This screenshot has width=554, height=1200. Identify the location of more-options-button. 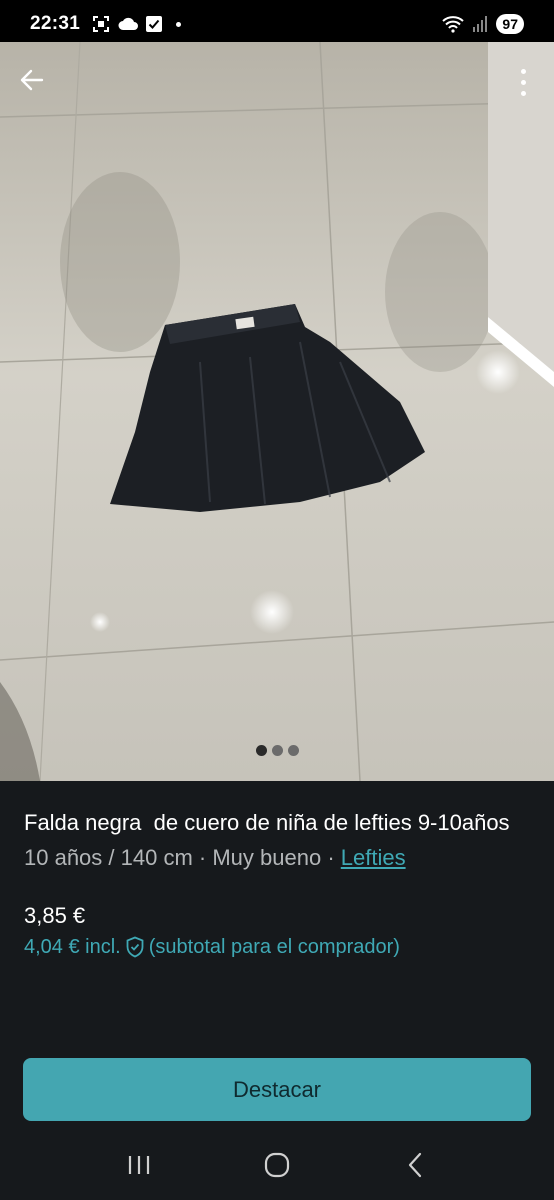
(523, 82).